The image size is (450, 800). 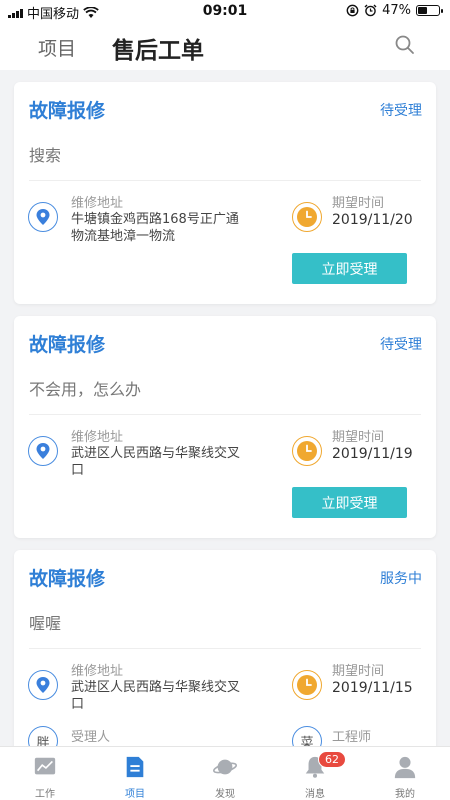 I want to click on tab-work: 工作, so click(x=45, y=773).